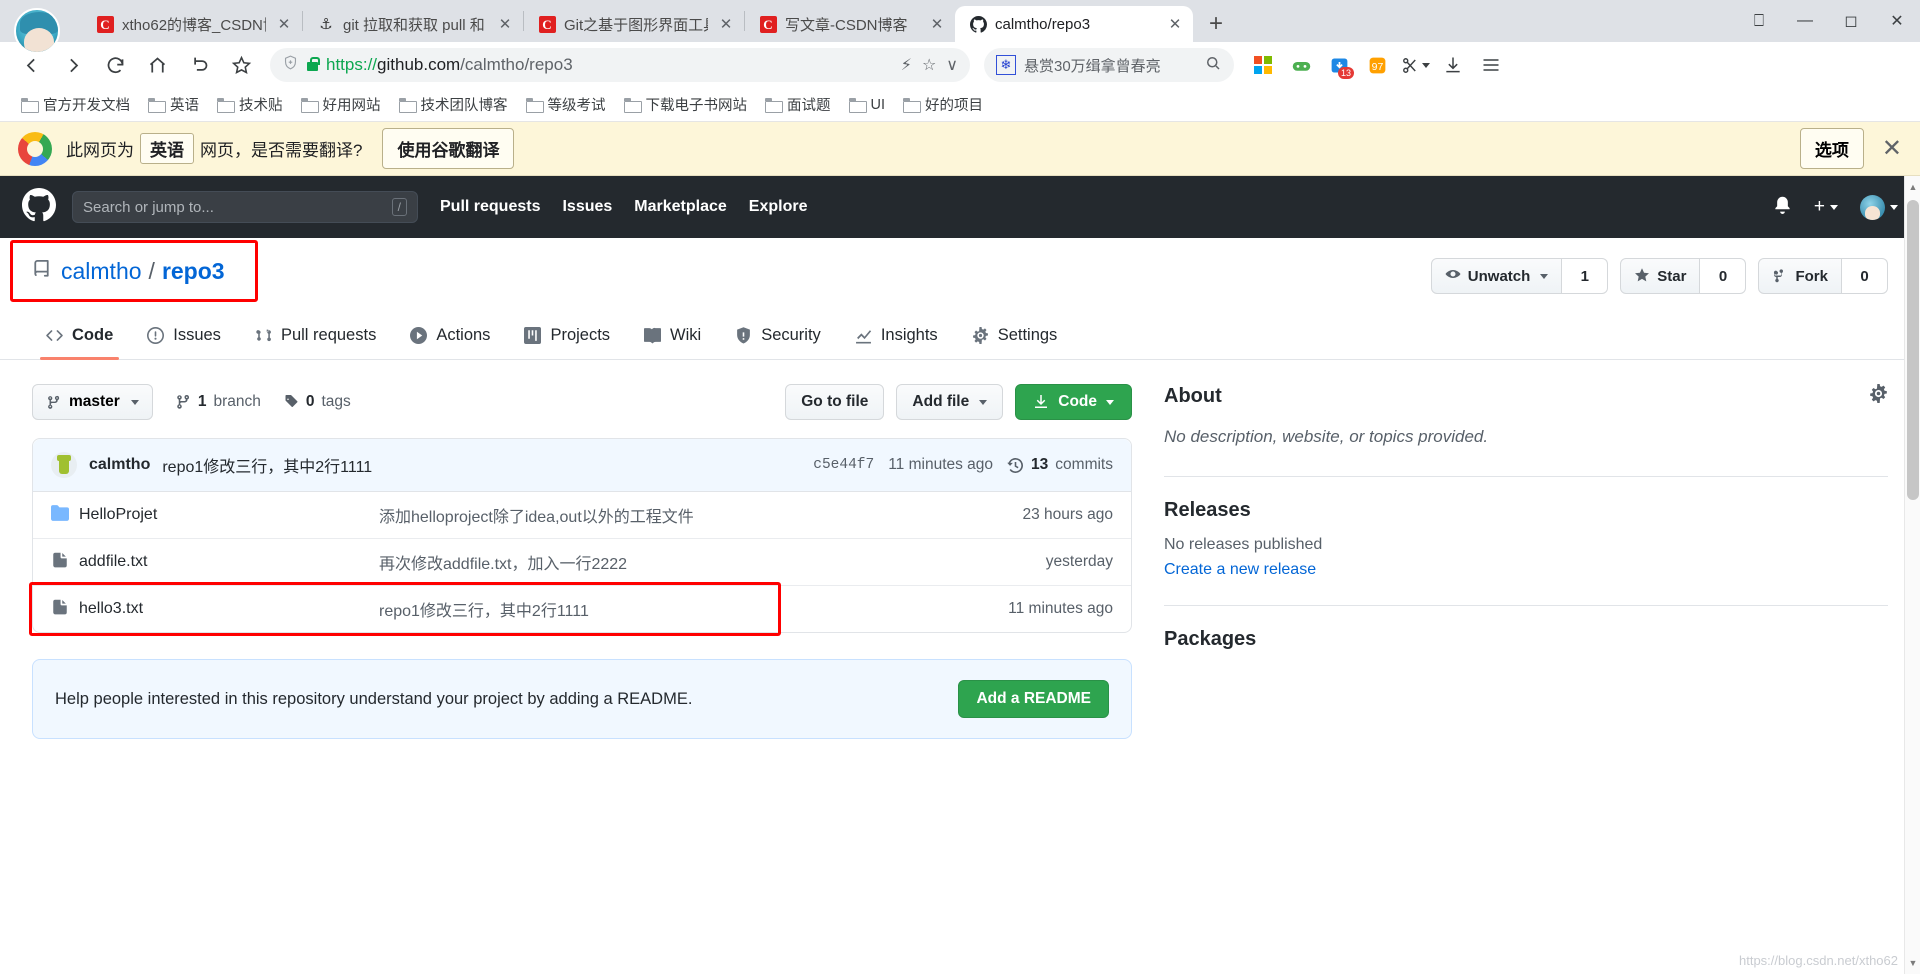 Image resolution: width=1920 pixels, height=976 pixels. I want to click on nav-marketplace: Marketplace, so click(680, 207).